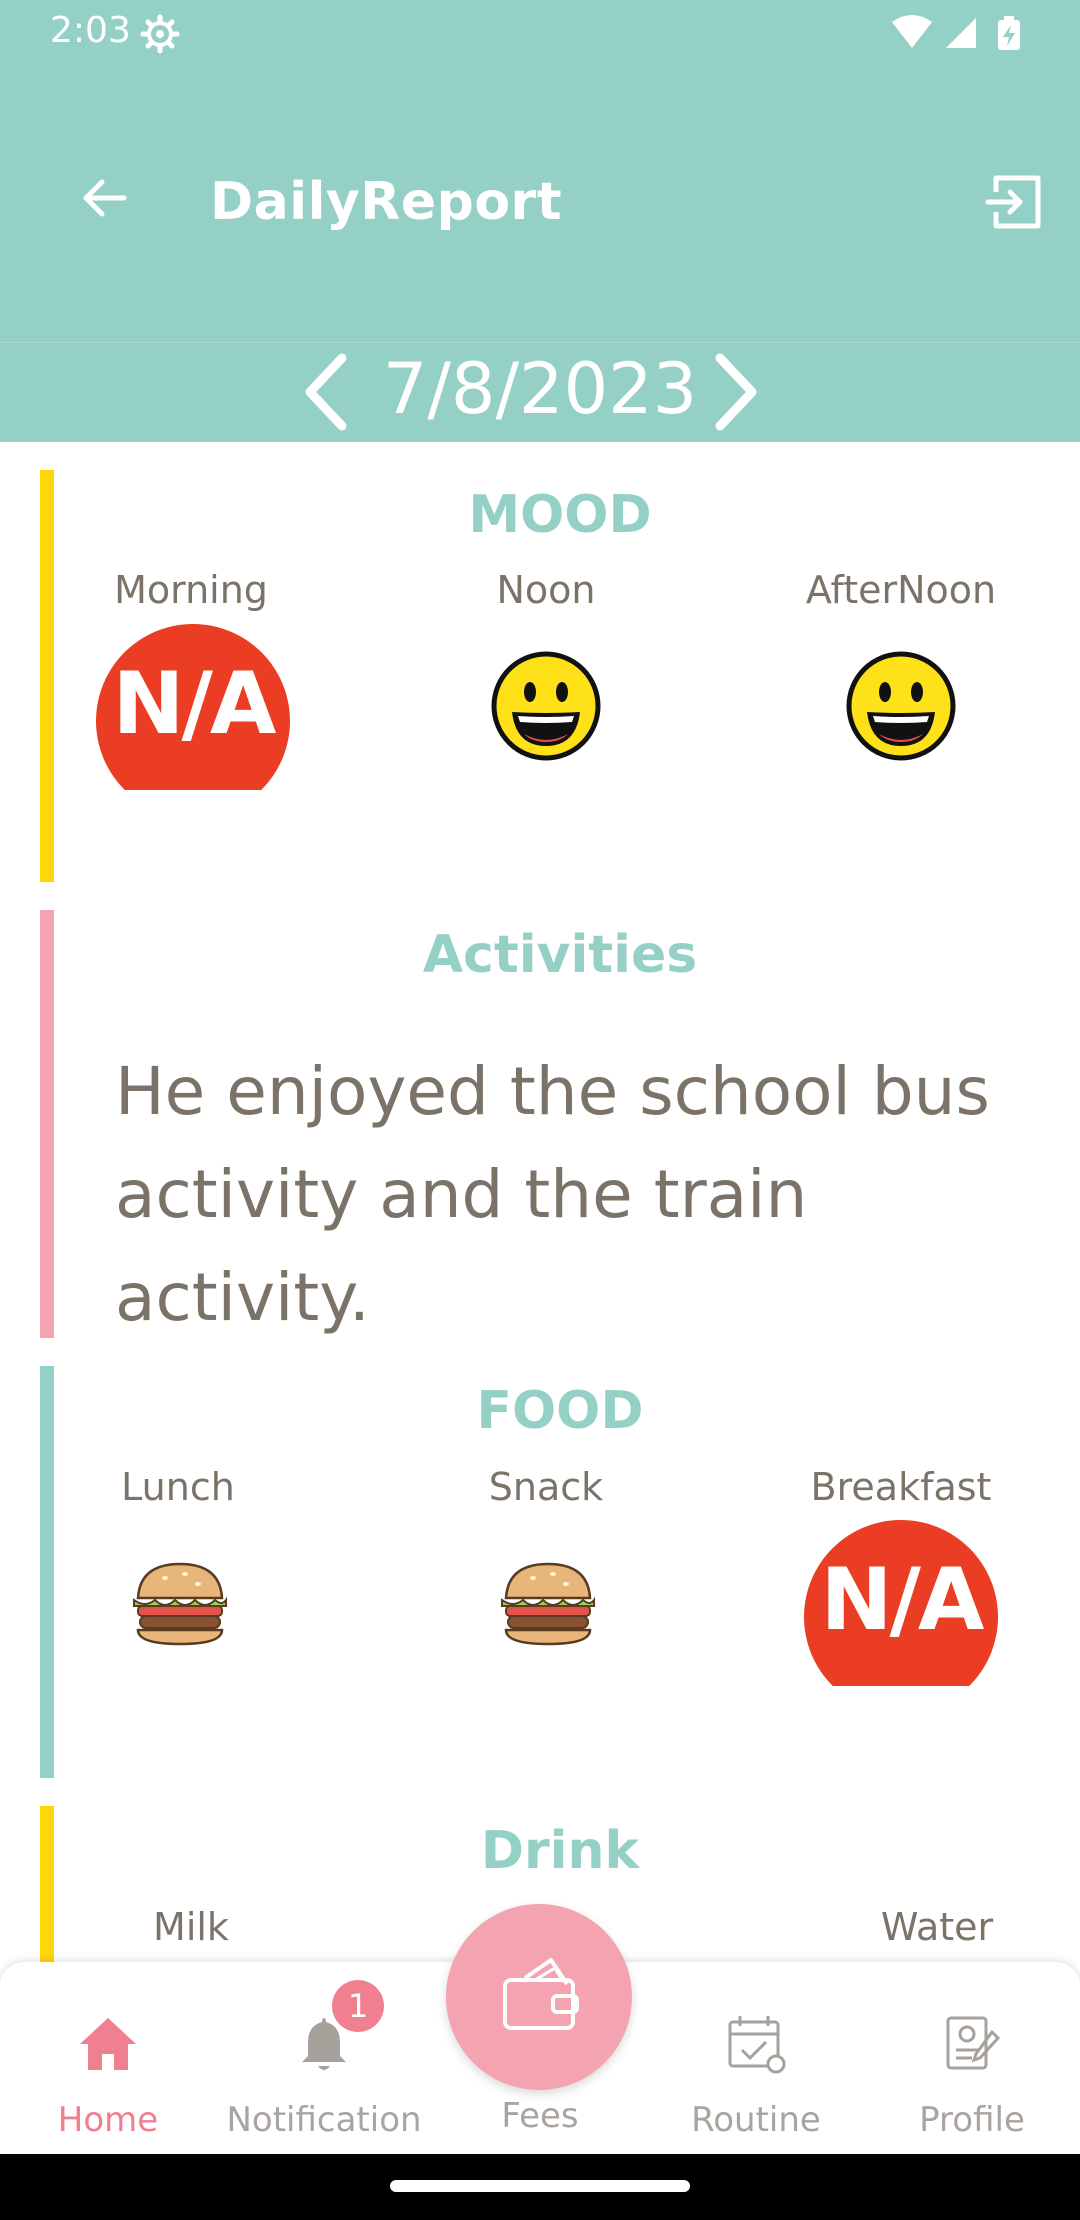 The image size is (1080, 2220). Describe the element at coordinates (912, 31) in the screenshot. I see `wifi-icon` at that location.